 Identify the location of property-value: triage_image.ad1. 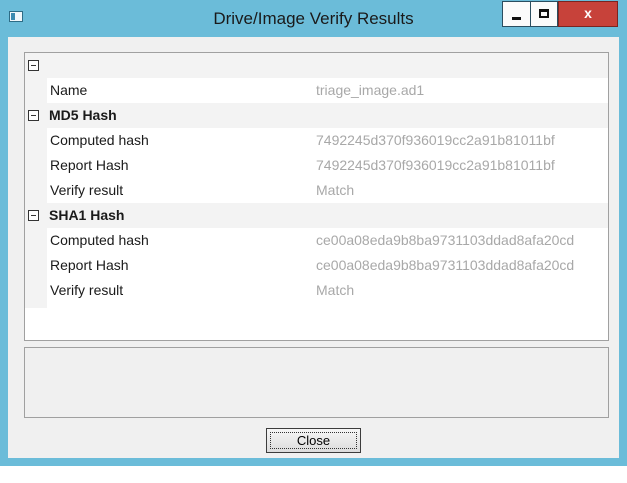
(370, 90).